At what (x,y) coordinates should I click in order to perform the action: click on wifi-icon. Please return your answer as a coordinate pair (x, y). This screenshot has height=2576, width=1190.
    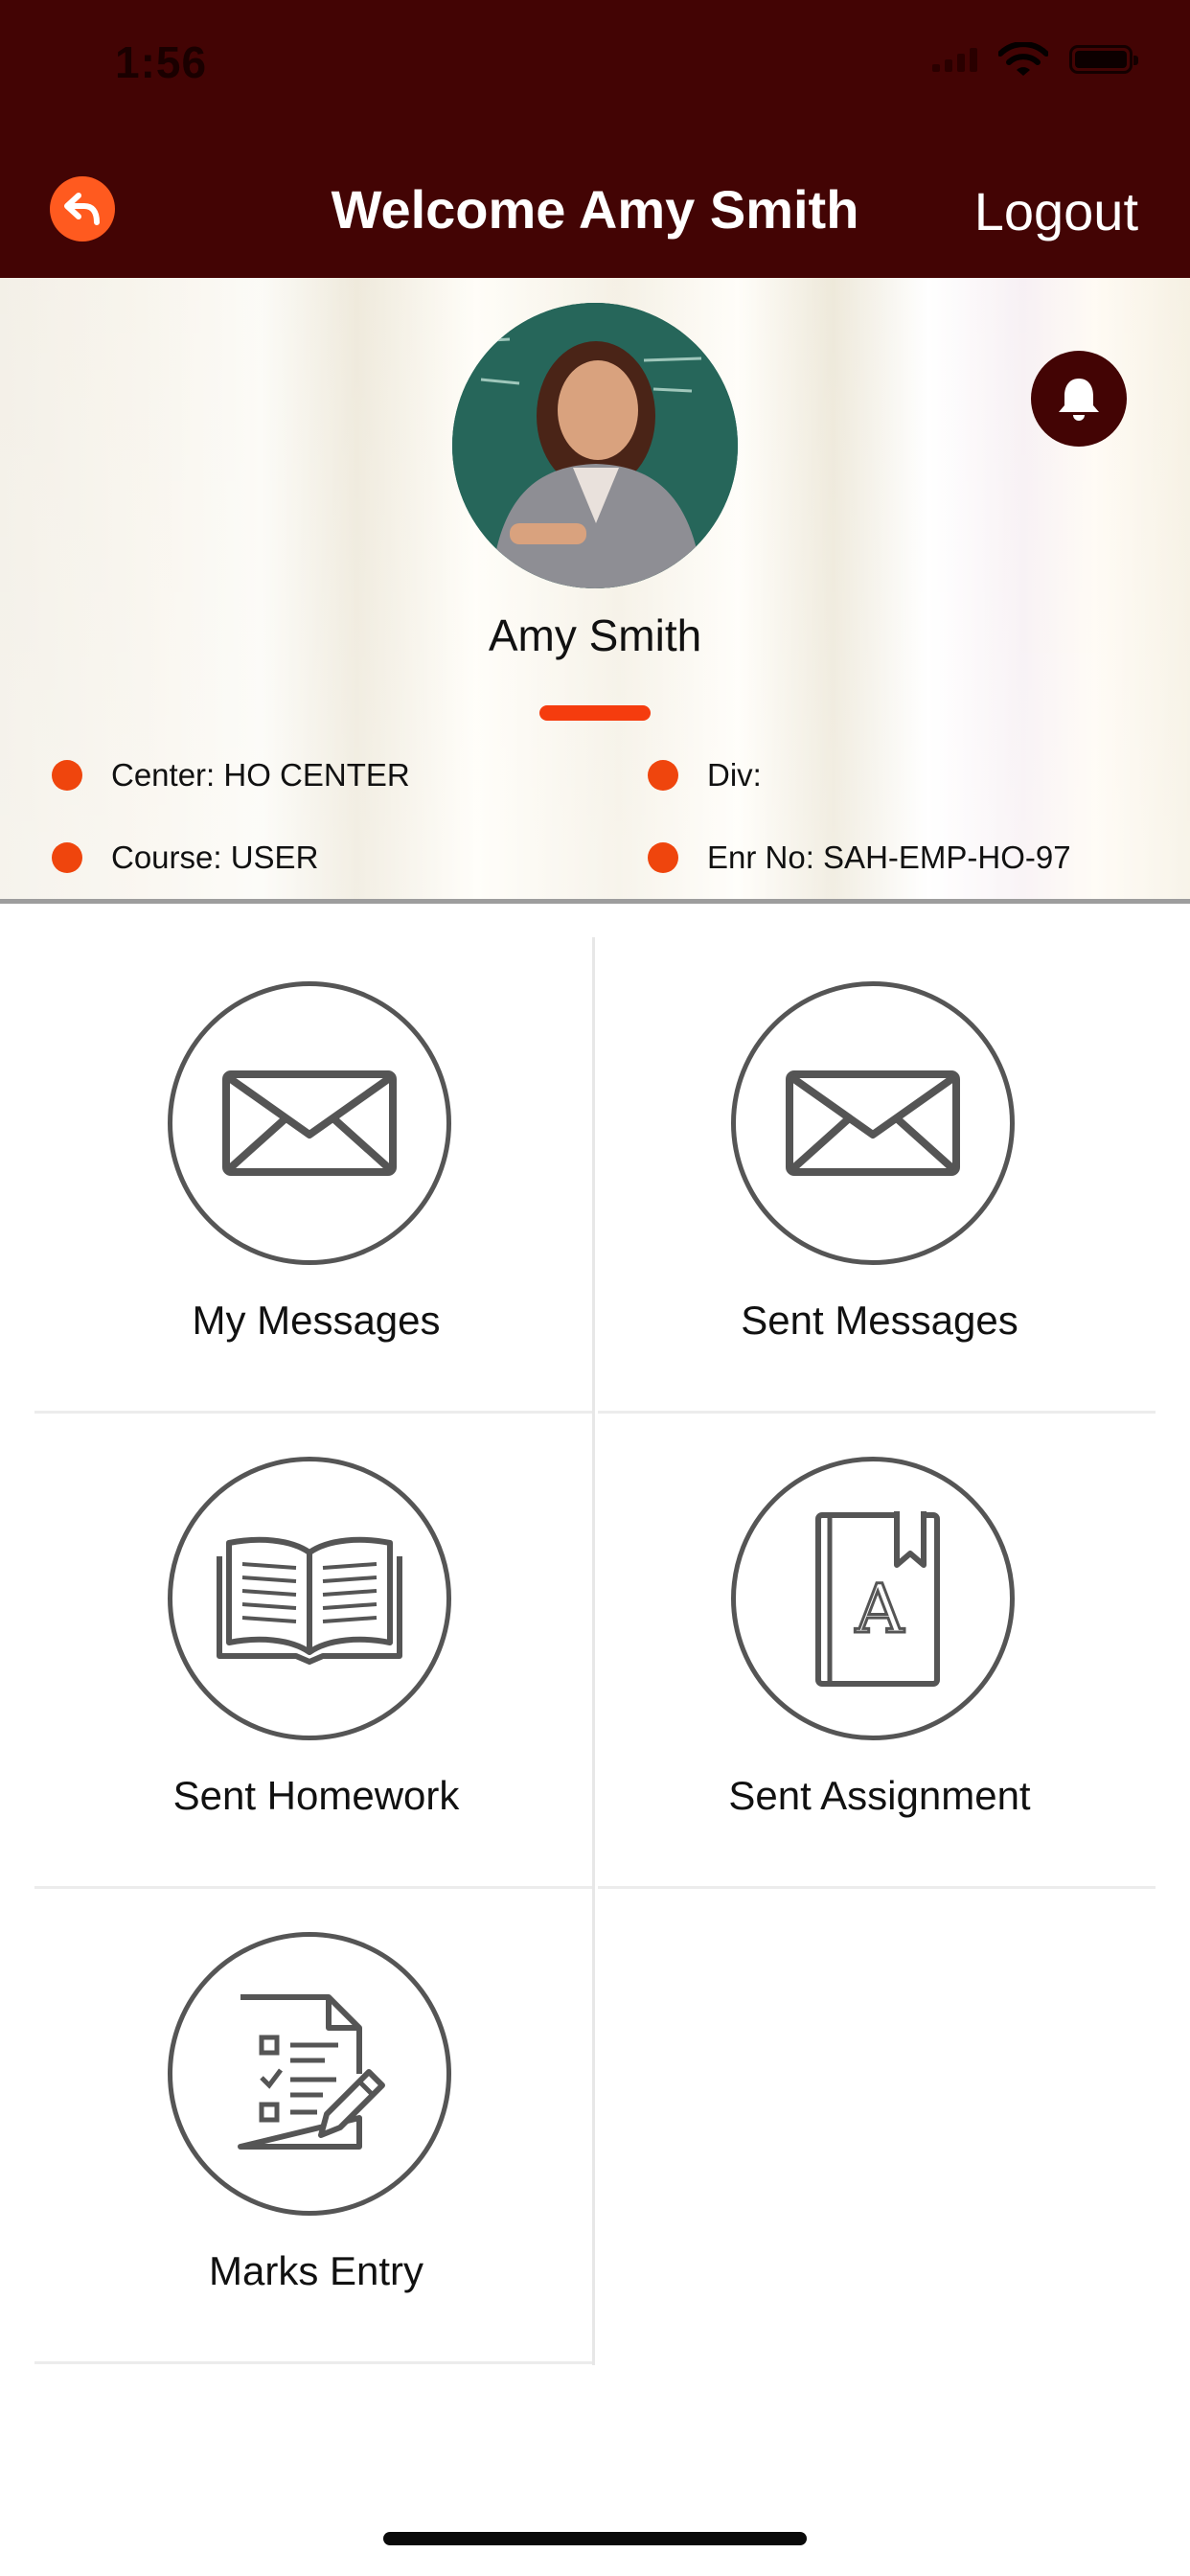
    Looking at the image, I should click on (1023, 59).